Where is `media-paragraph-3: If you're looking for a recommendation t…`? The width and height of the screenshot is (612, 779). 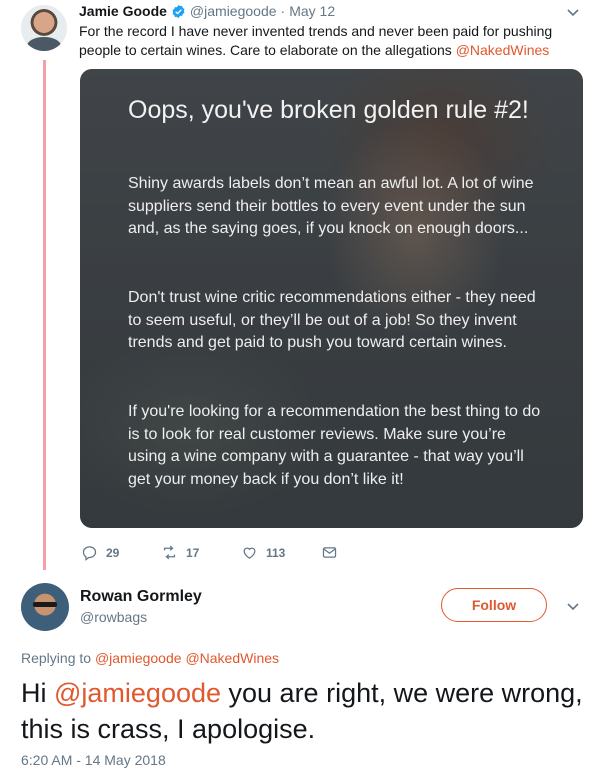 media-paragraph-3: If you're looking for a recommendation t… is located at coordinates (334, 445).